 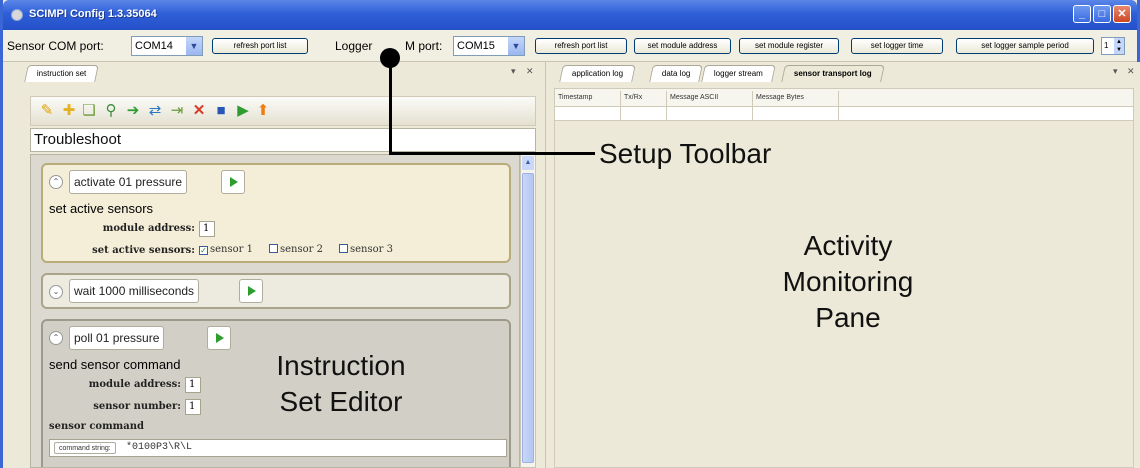 I want to click on column-header: Message Bytes, so click(x=796, y=99).